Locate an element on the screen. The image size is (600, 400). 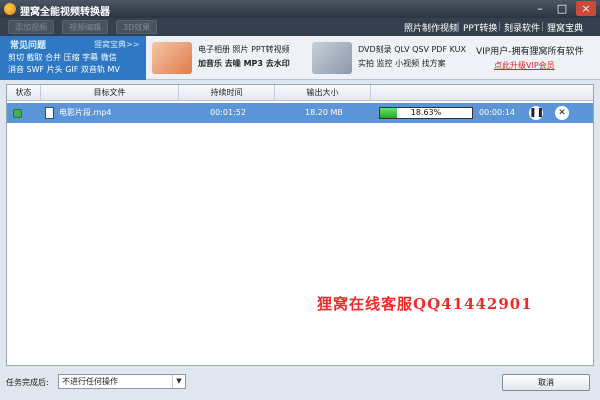
col-output-size: 输出大小 is located at coordinates (323, 93).